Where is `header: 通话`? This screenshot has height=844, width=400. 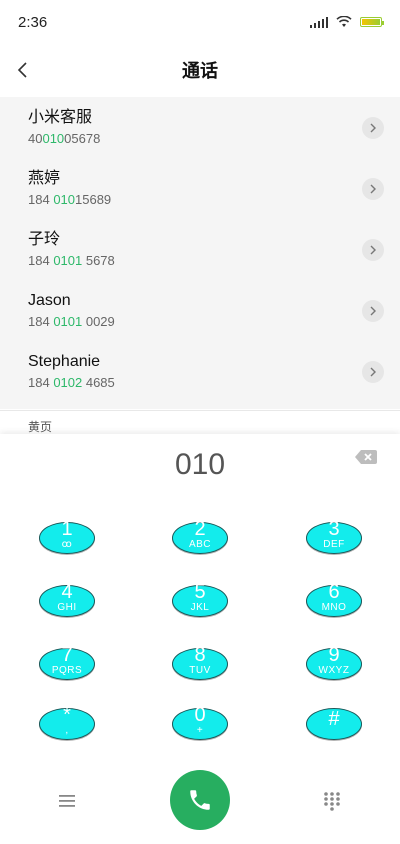
header: 通话 is located at coordinates (200, 70).